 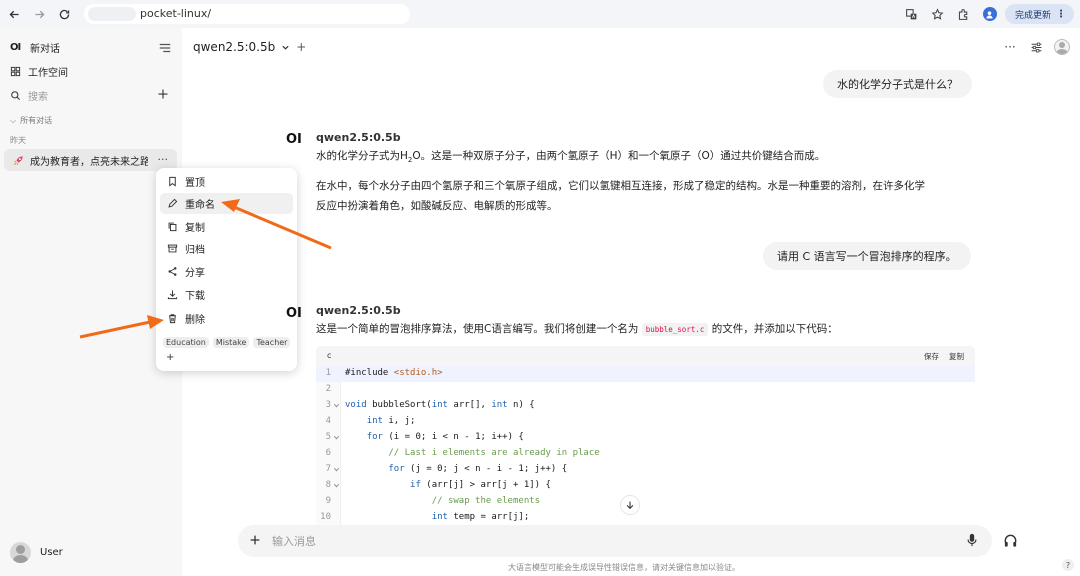 I want to click on add-tag-button: +, so click(x=170, y=357).